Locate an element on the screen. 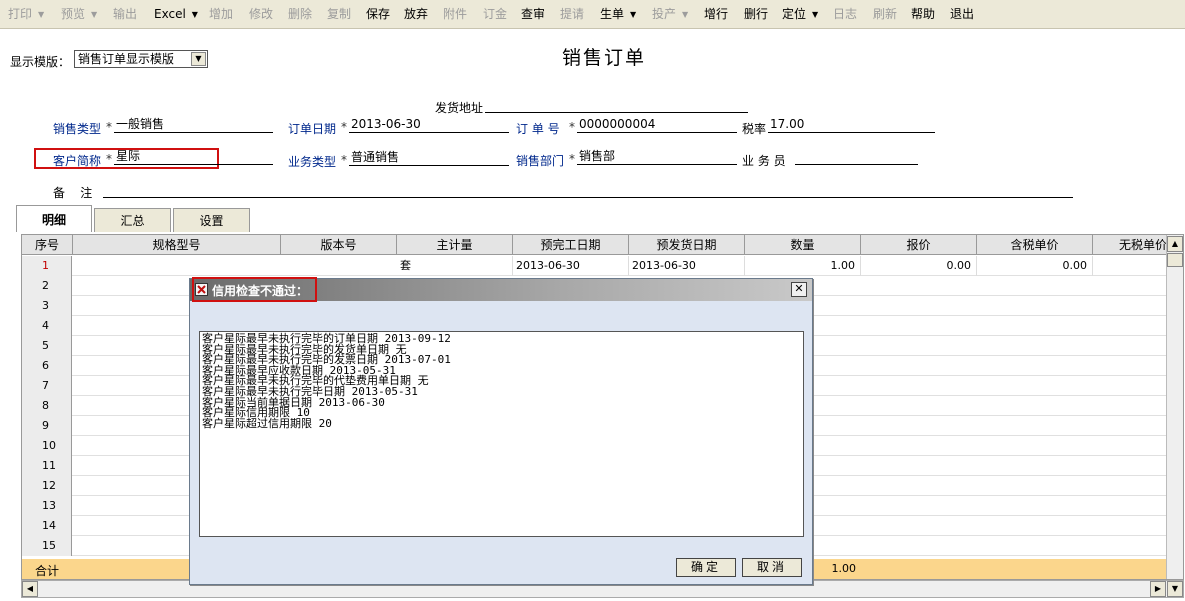  close-icon: ✕ is located at coordinates (799, 289).